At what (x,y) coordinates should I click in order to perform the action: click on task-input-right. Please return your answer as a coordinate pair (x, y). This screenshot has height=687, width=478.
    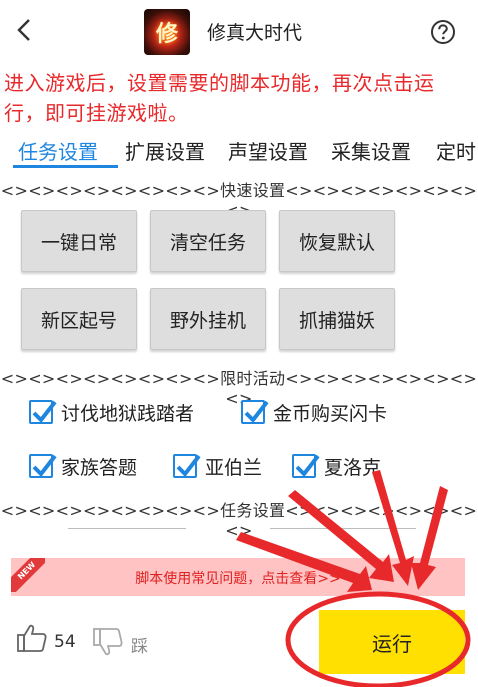
    Looking at the image, I should click on (343, 528).